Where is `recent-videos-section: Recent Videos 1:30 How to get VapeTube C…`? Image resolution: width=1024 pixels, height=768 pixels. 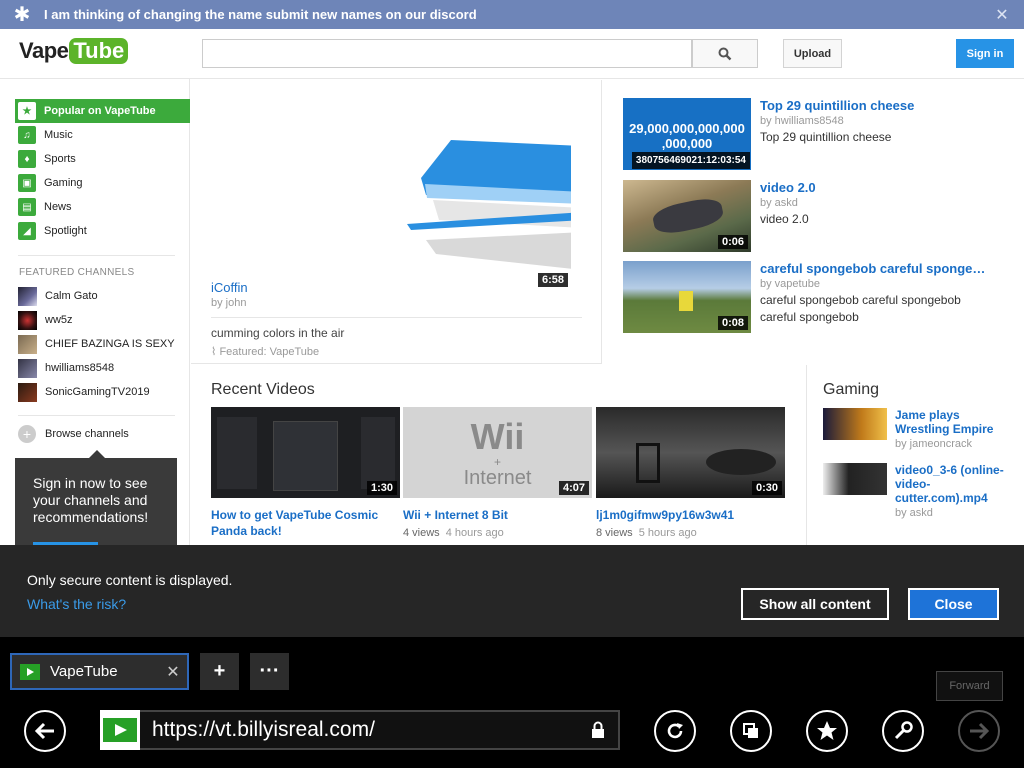 recent-videos-section: Recent Videos 1:30 How to get VapeTube C… is located at coordinates (499, 457).